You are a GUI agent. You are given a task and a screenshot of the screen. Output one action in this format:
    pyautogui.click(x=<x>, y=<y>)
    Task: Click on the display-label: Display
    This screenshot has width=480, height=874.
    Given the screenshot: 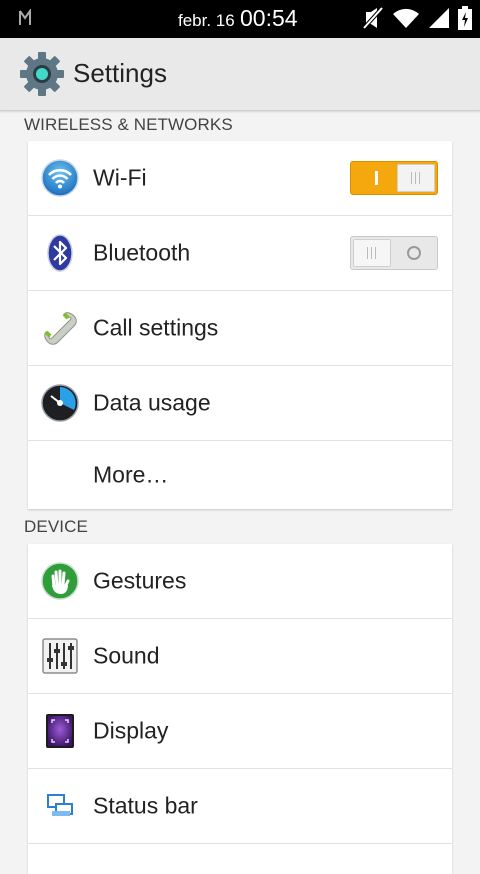 What is the action you would take?
    pyautogui.click(x=131, y=730)
    